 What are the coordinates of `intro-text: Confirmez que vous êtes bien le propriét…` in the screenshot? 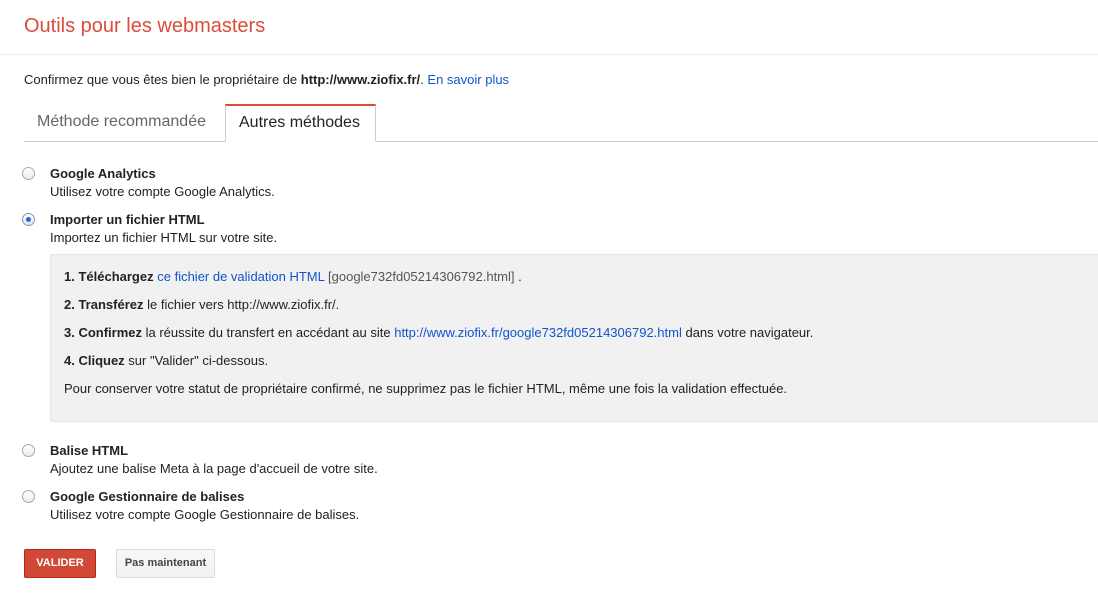 It's located at (162, 79).